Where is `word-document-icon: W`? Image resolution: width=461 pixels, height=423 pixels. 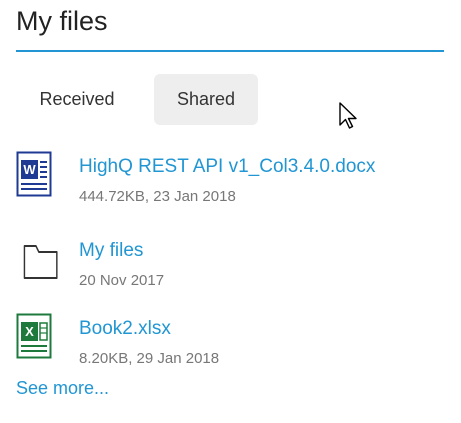
word-document-icon: W is located at coordinates (34, 174).